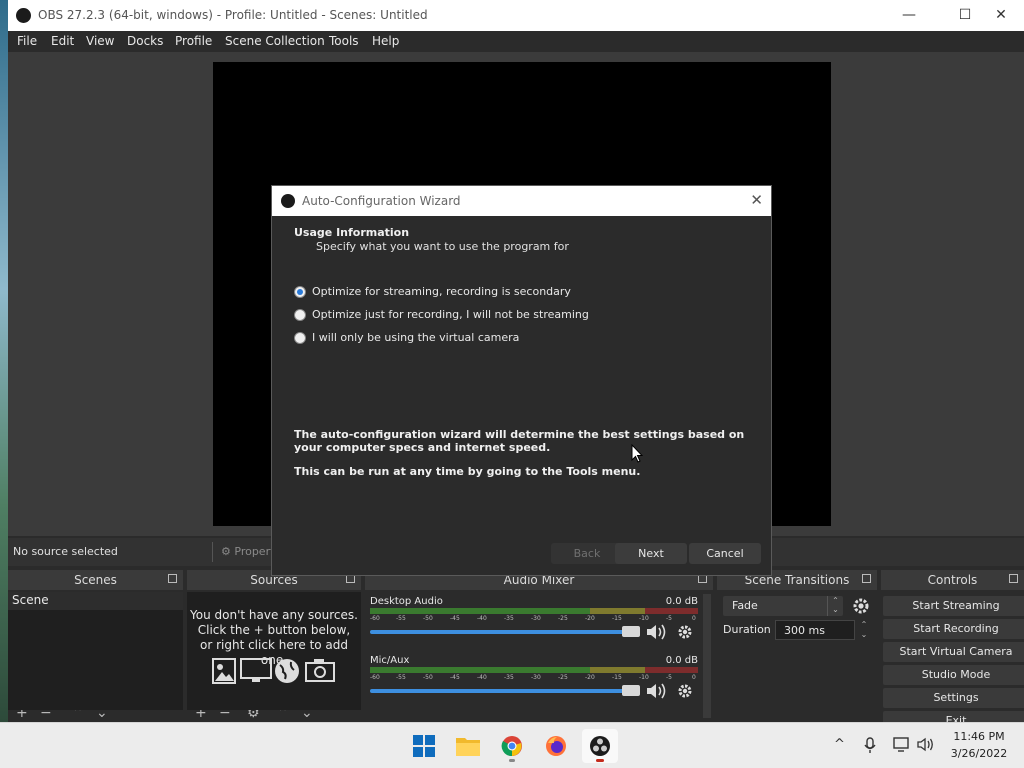  What do you see at coordinates (725, 553) in the screenshot?
I see `cancel-button: Cancel` at bounding box center [725, 553].